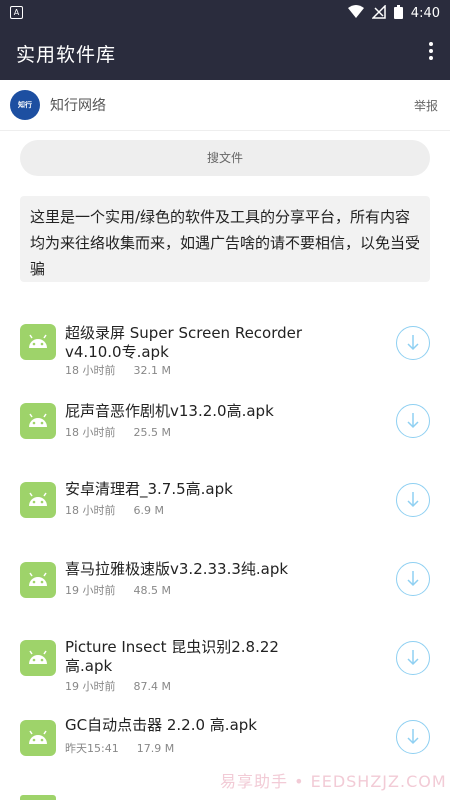 The image size is (450, 800). What do you see at coordinates (118, 432) in the screenshot?
I see `file-meta: 18 小时前 25.5 M` at bounding box center [118, 432].